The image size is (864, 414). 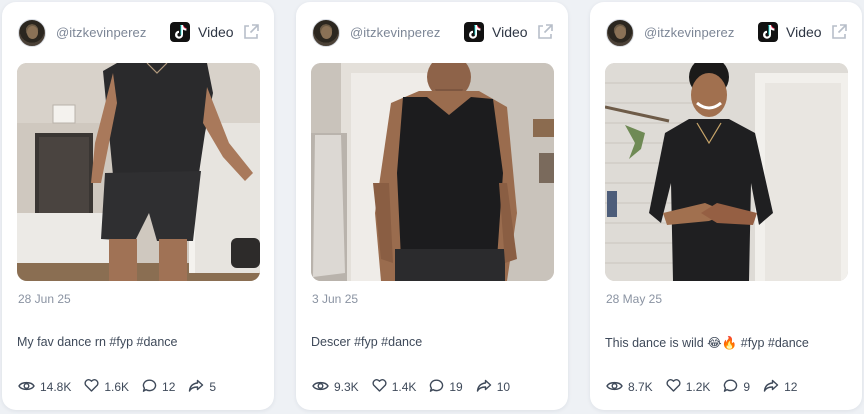 What do you see at coordinates (346, 387) in the screenshot?
I see `views-count: 9.3K` at bounding box center [346, 387].